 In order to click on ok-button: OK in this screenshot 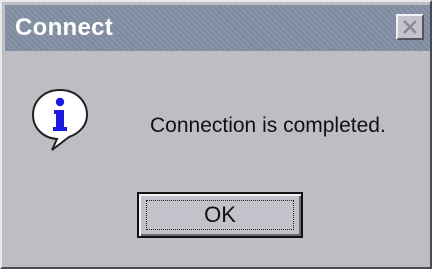, I will do `click(220, 215)`.